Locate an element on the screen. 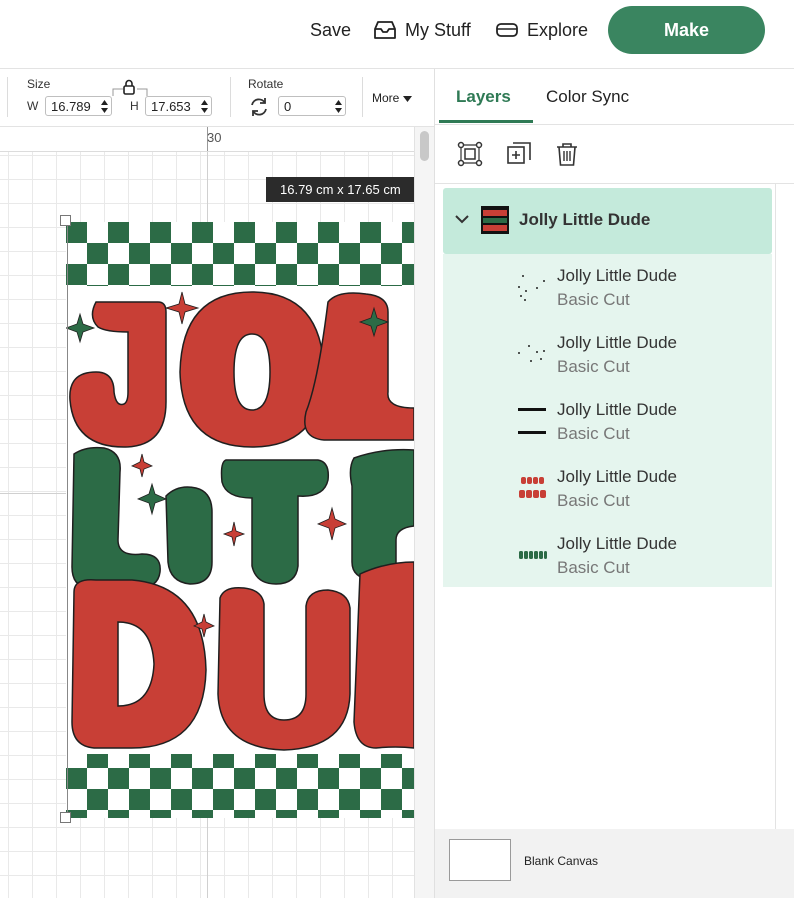 This screenshot has height=898, width=794. inbox-icon is located at coordinates (385, 30).